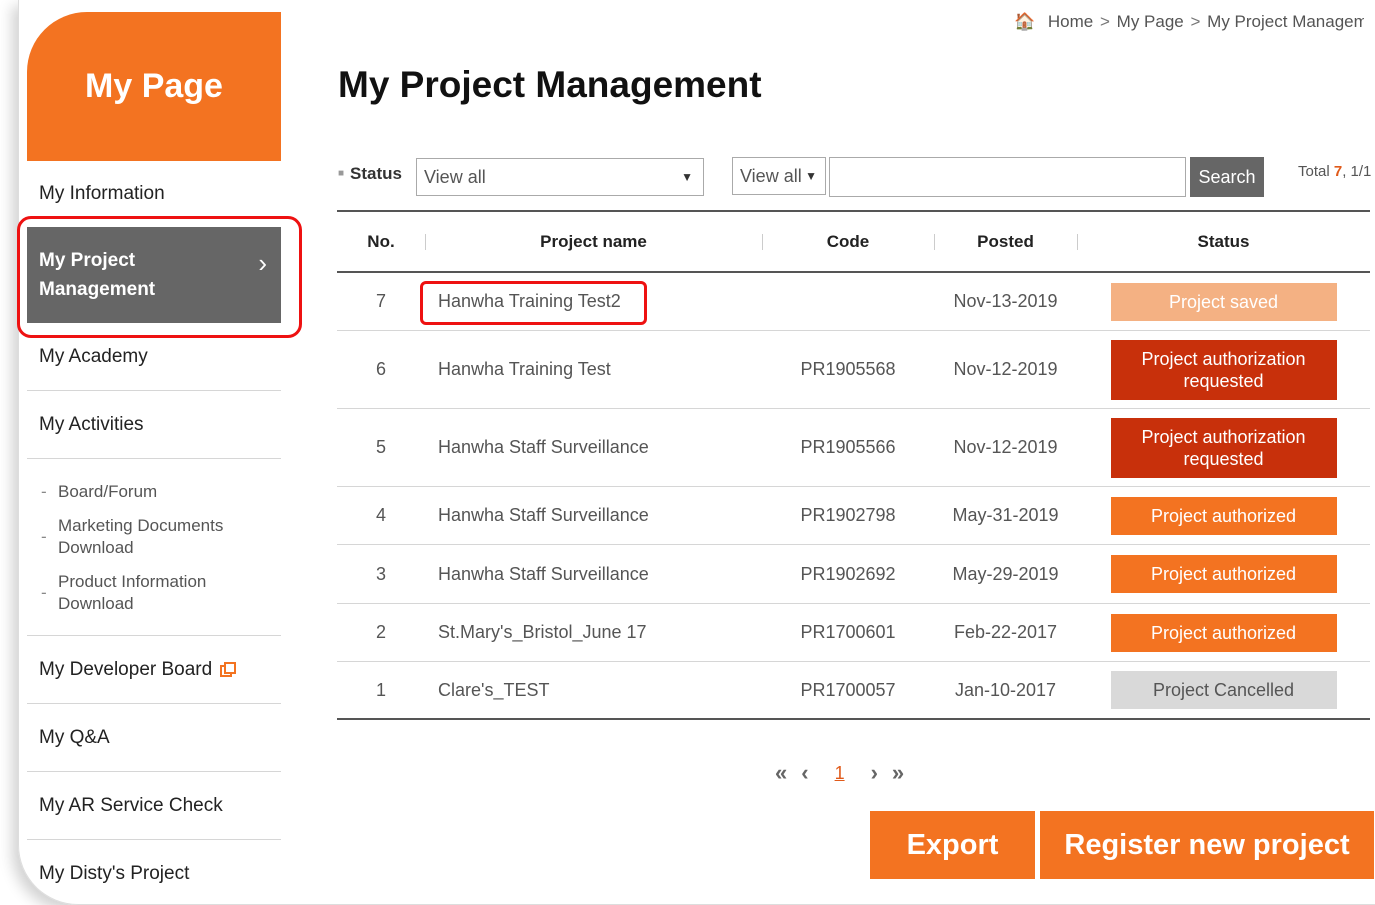 This screenshot has height=905, width=1375. What do you see at coordinates (1150, 21) in the screenshot?
I see `breadcrumb-my-page: My Page` at bounding box center [1150, 21].